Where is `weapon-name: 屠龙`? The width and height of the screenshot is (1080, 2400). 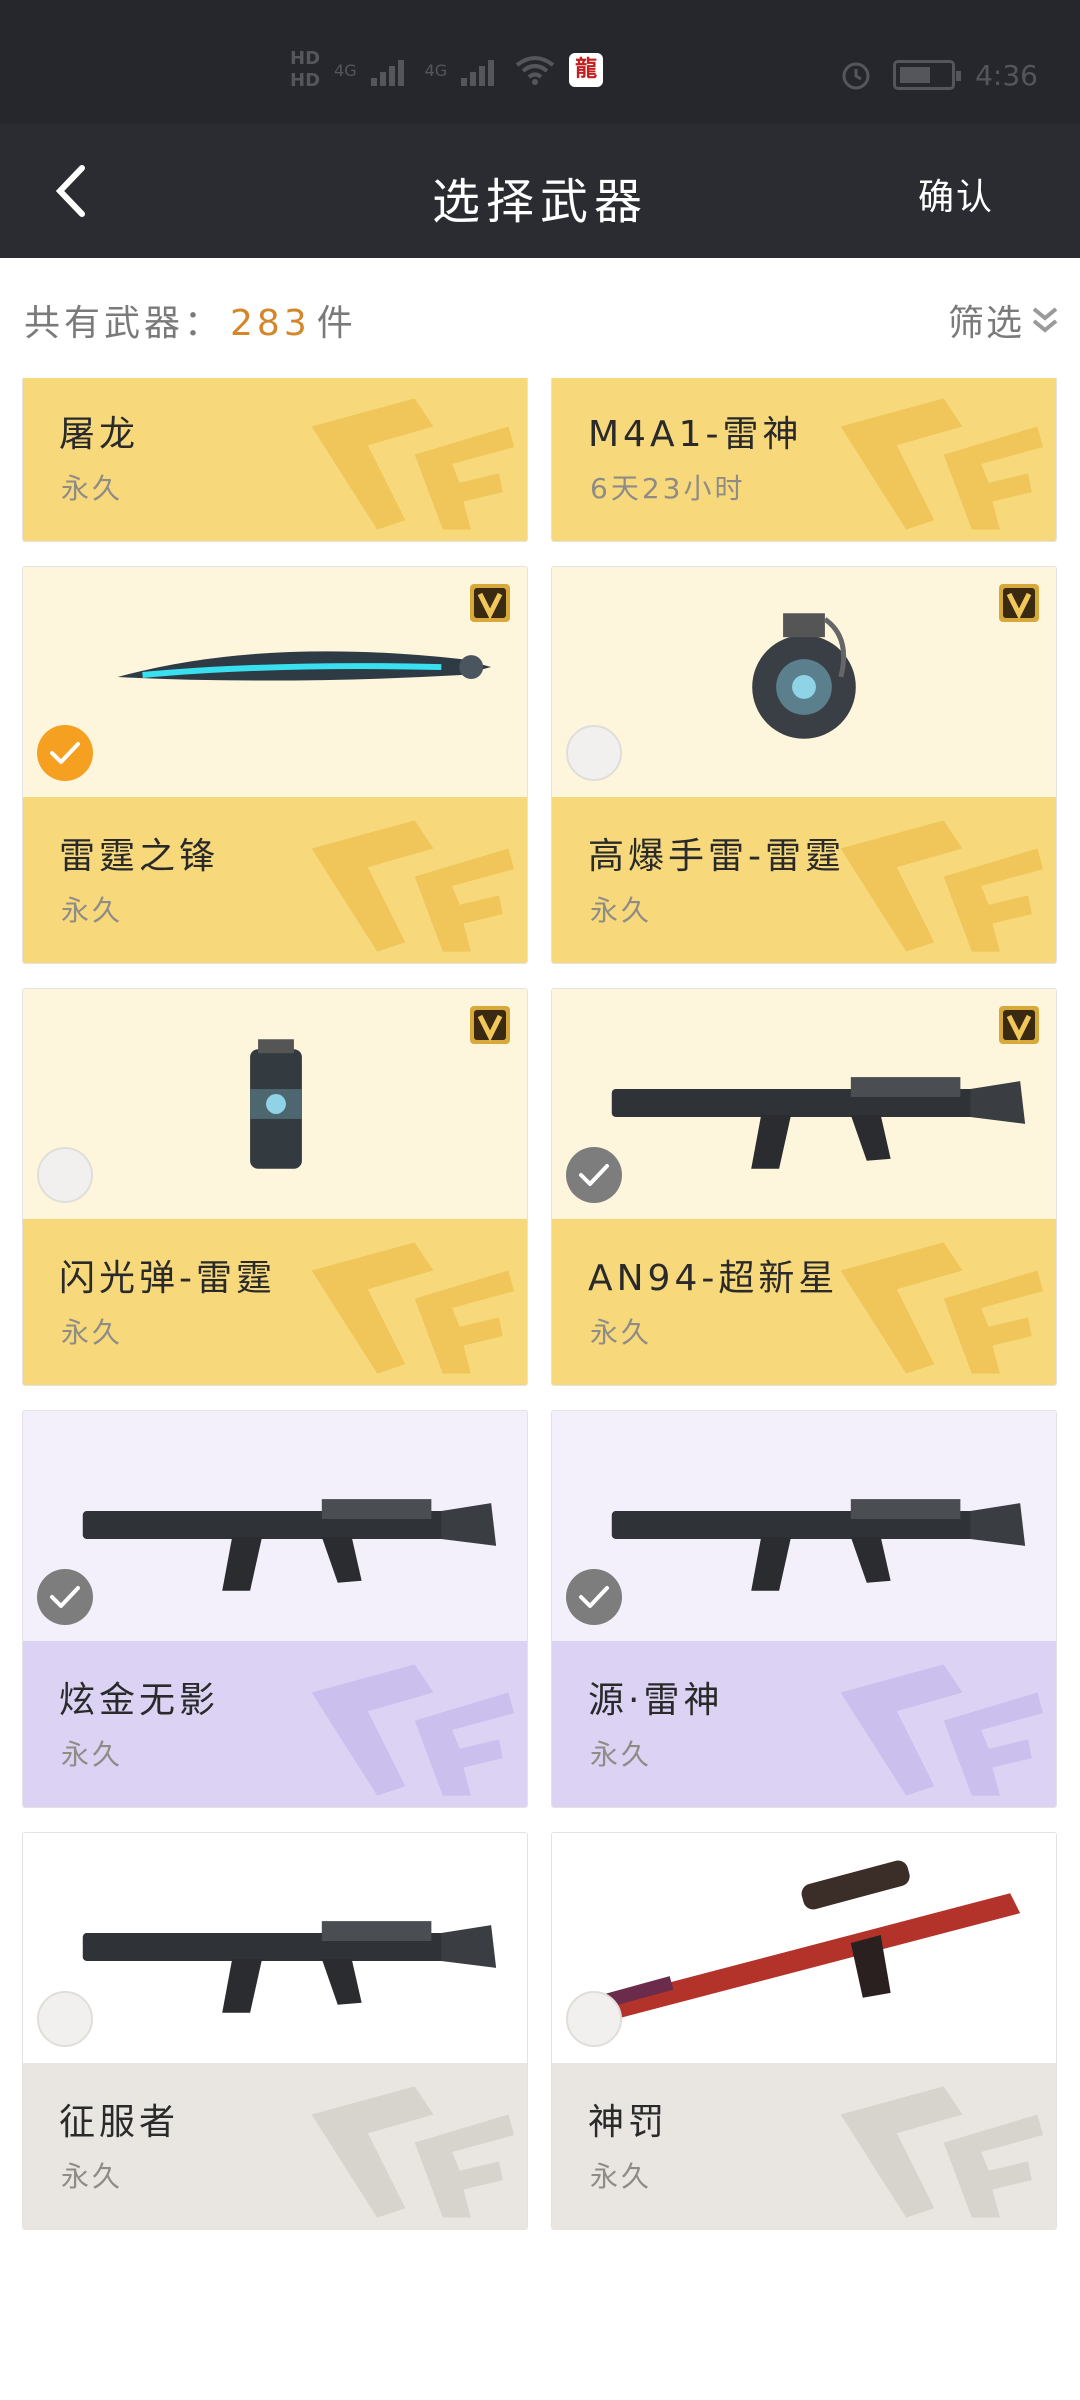
weapon-name: 屠龙 is located at coordinates (99, 434).